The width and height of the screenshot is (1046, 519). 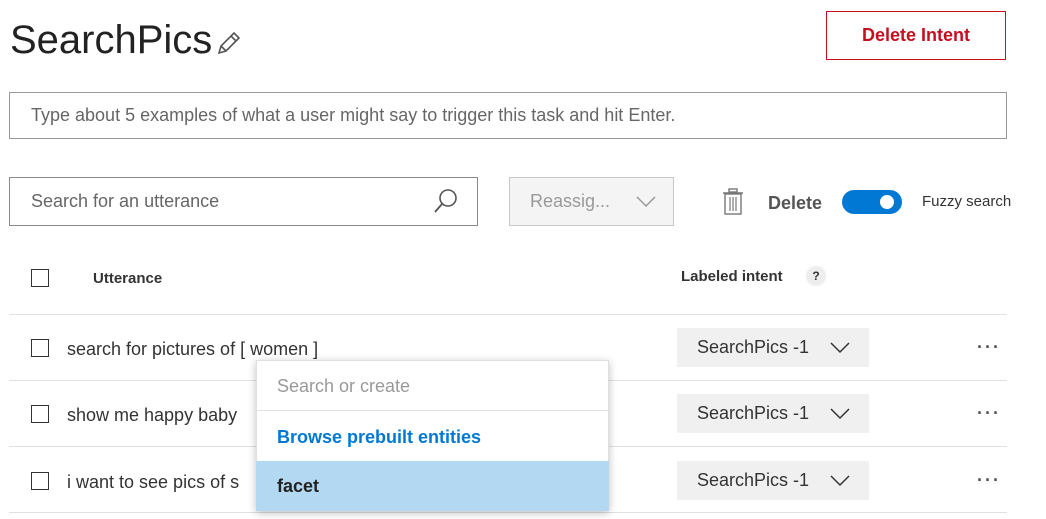 What do you see at coordinates (229, 43) in the screenshot?
I see `edit-pencil-icon` at bounding box center [229, 43].